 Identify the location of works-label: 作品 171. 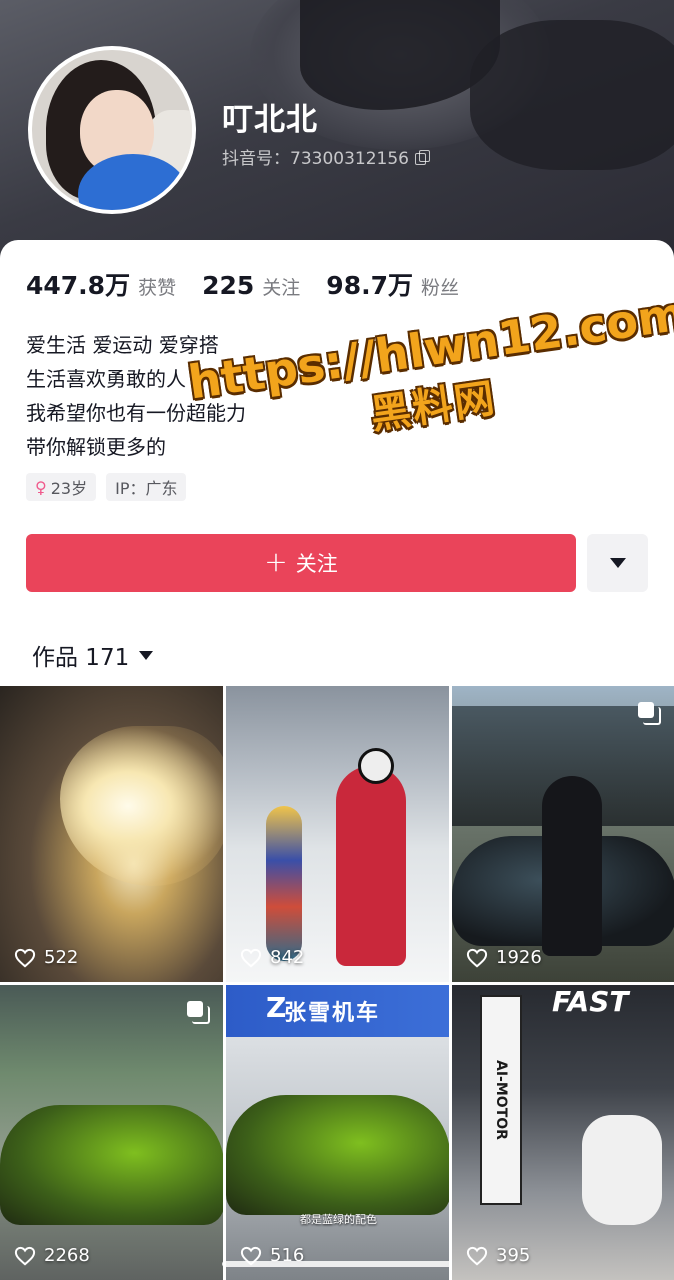
(81, 658).